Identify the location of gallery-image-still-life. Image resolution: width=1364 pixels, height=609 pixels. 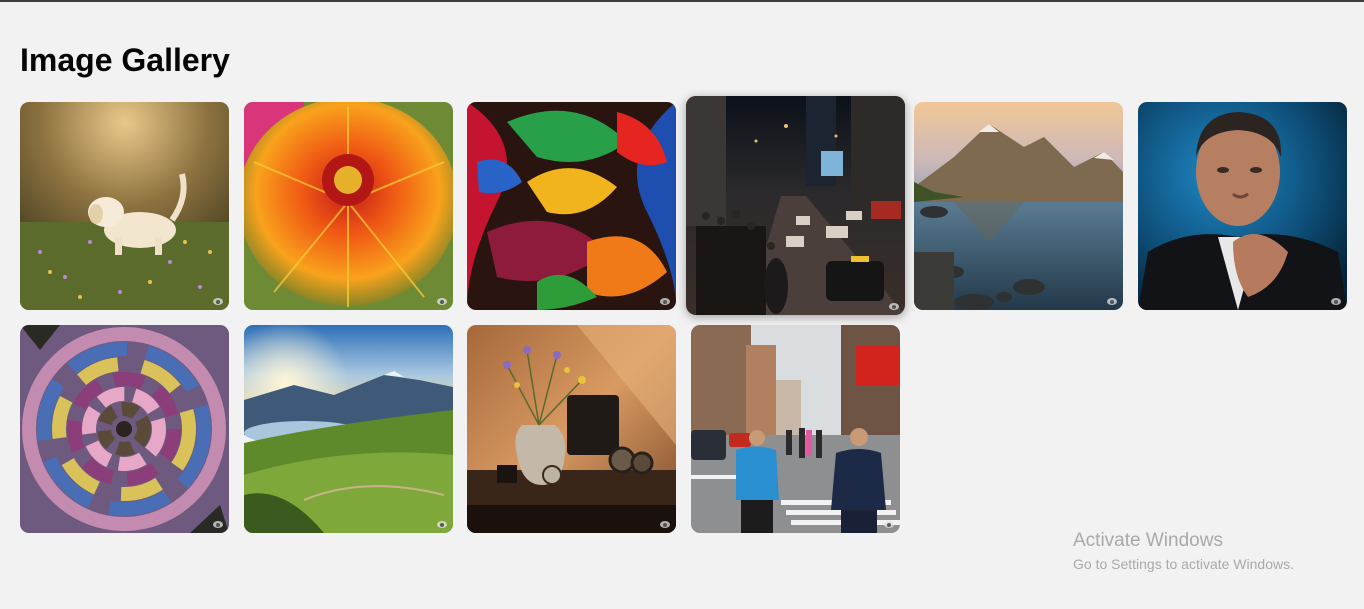
(571, 429).